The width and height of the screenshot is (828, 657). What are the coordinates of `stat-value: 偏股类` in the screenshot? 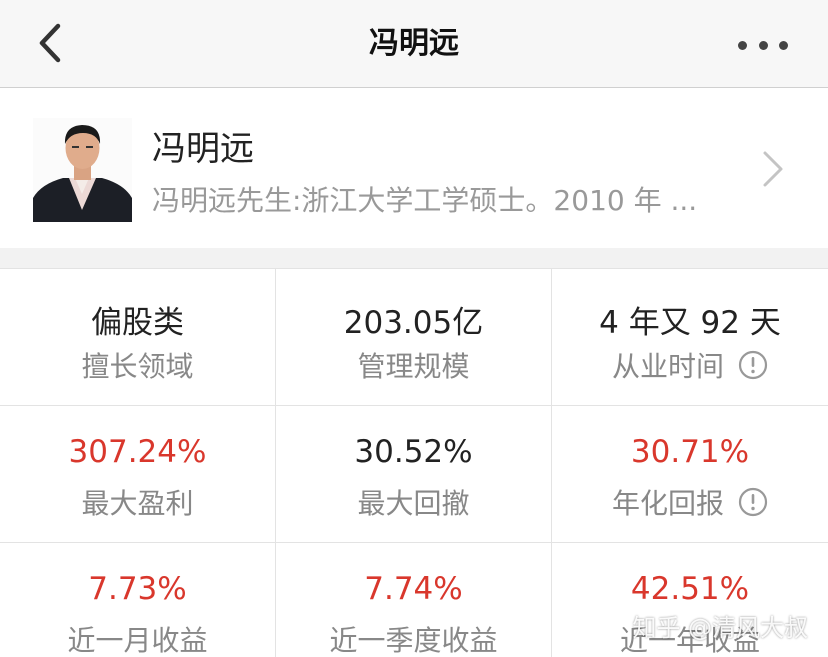 It's located at (137, 323).